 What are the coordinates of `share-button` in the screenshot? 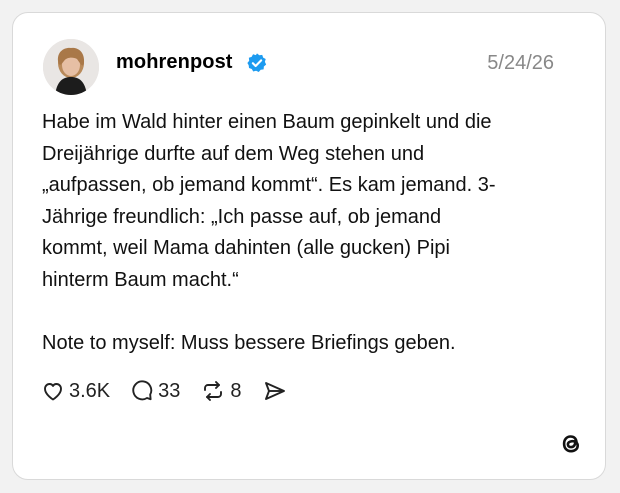 It's located at (275, 391).